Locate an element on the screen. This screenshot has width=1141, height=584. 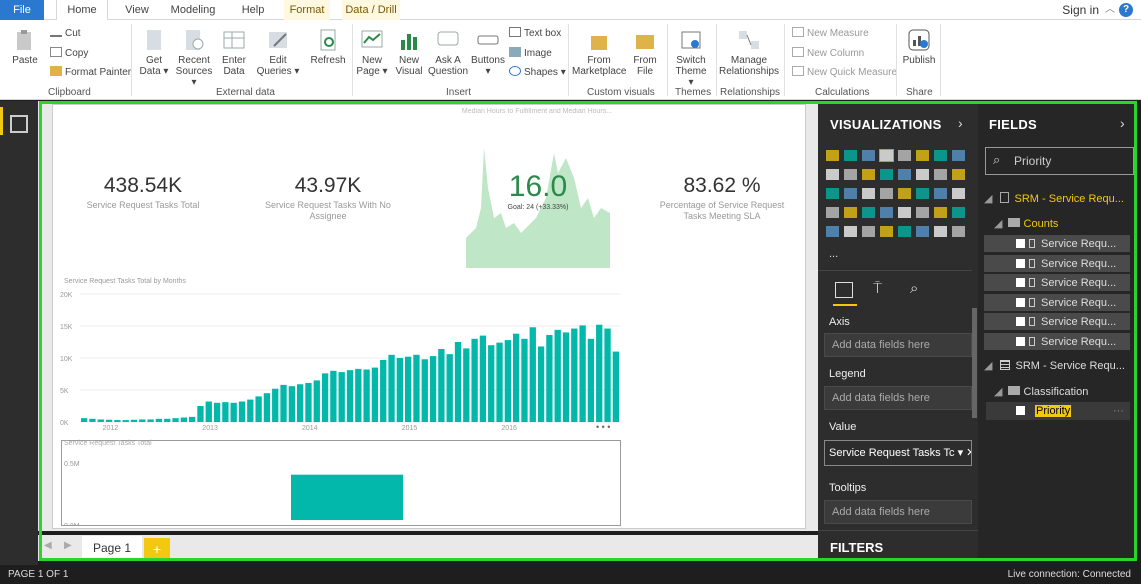
new-visual-button: New Visual is located at coordinates (409, 52).